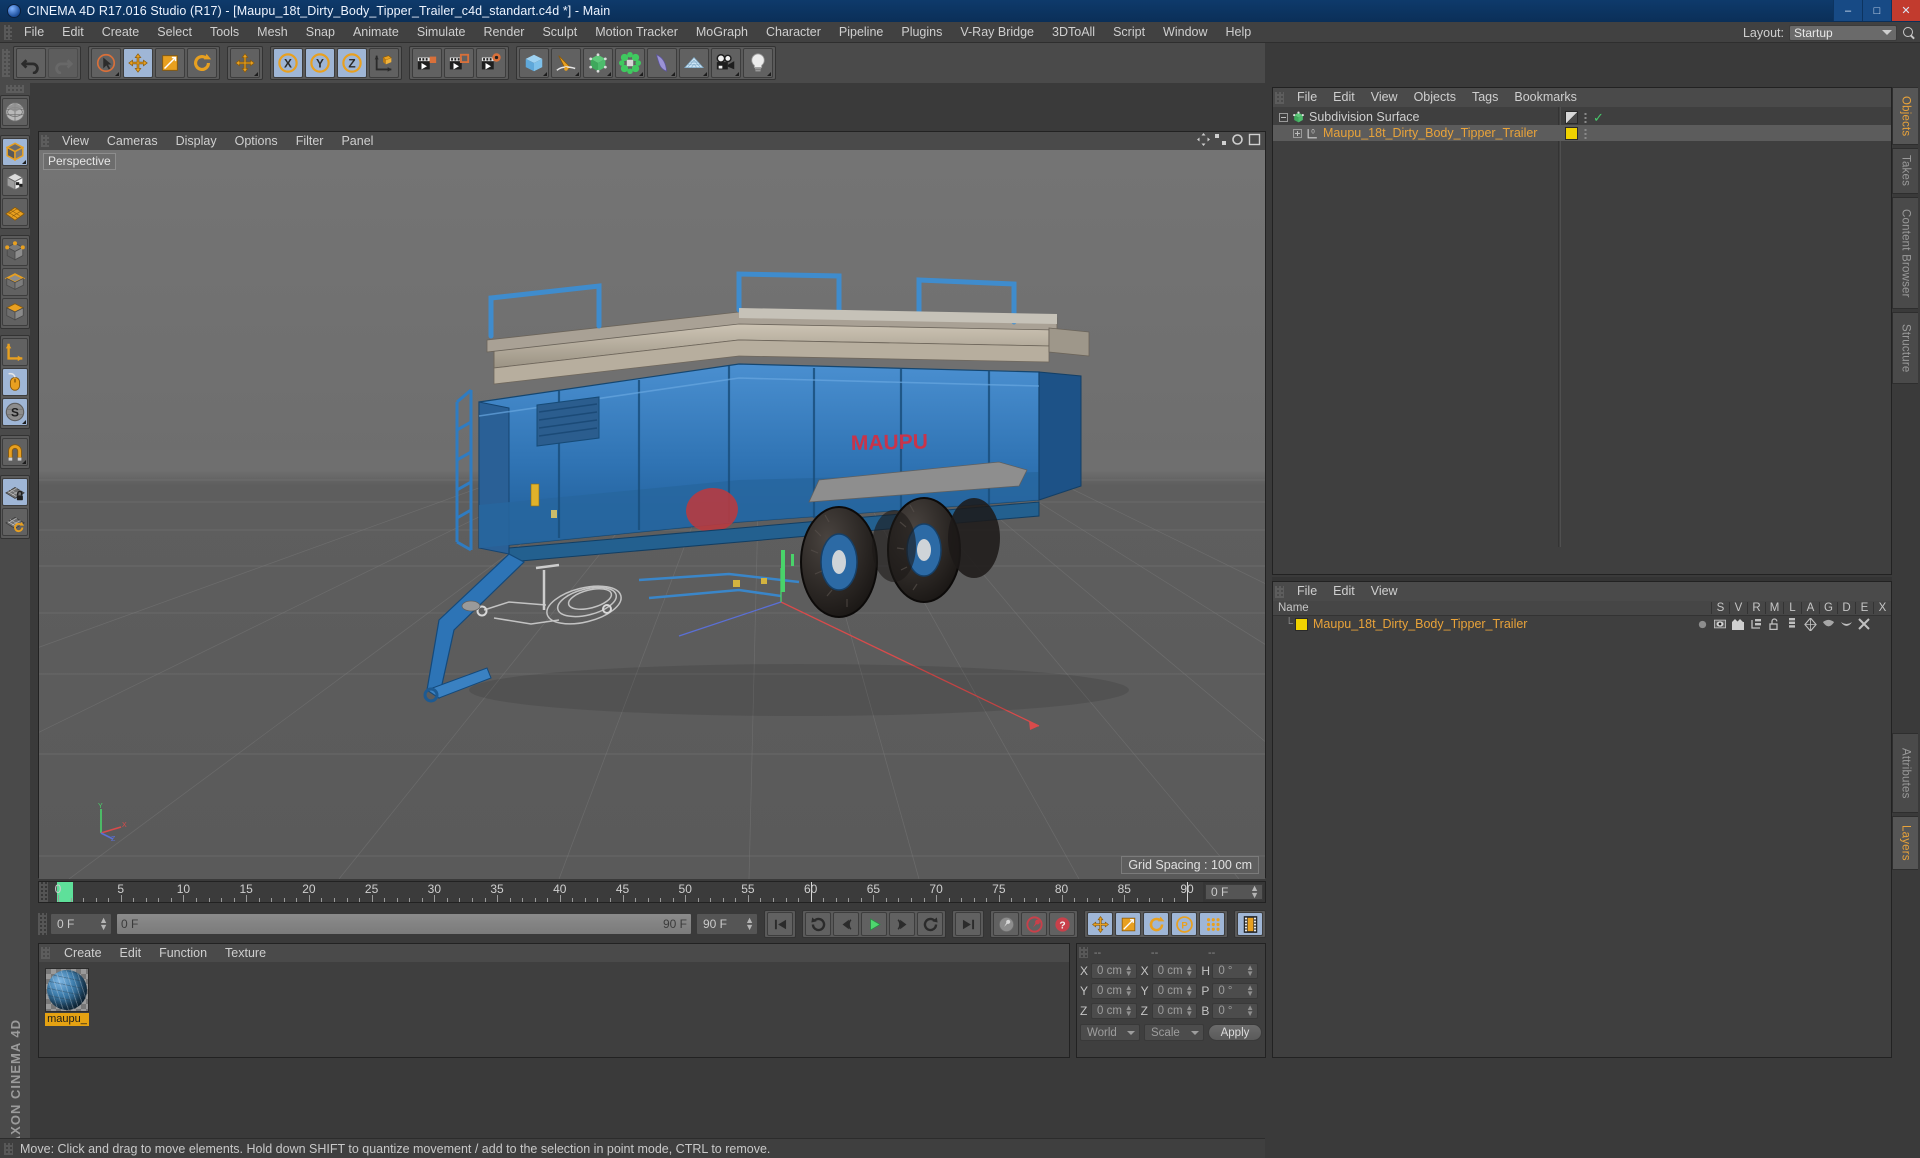 The image size is (1920, 1158). Describe the element at coordinates (1702, 624) in the screenshot. I see `solo-dot-icon` at that location.